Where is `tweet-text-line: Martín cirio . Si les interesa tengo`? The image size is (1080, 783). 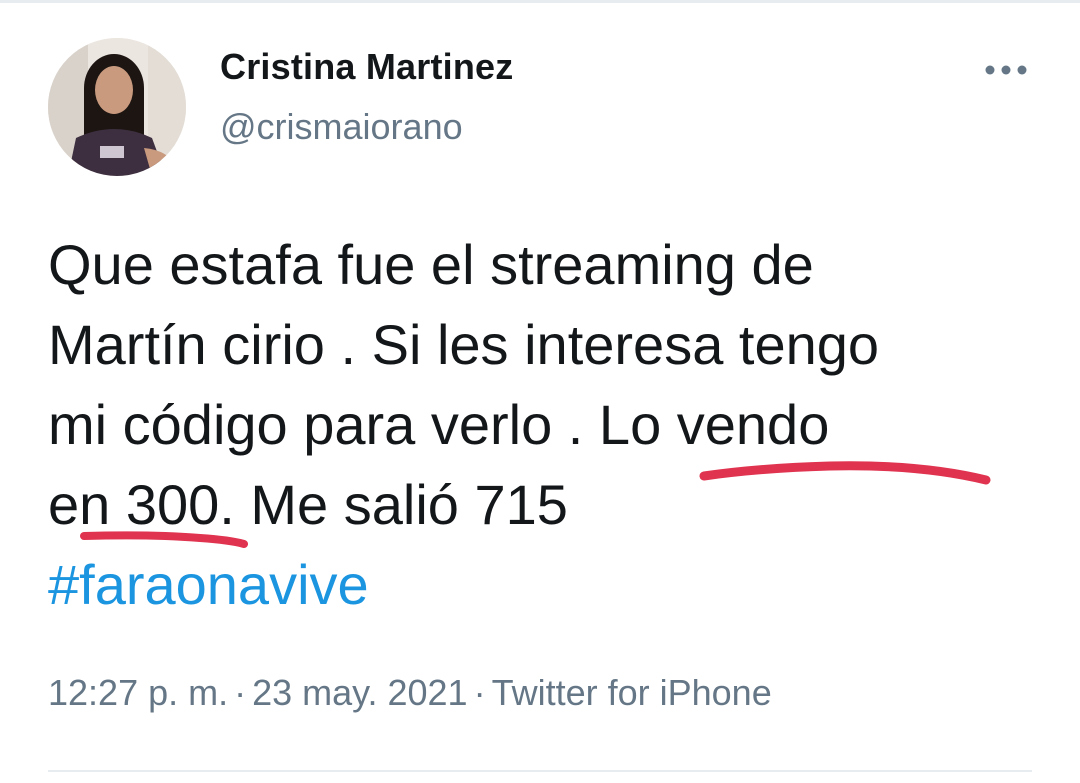
tweet-text-line: Martín cirio . Si les interesa tengo is located at coordinates (464, 344).